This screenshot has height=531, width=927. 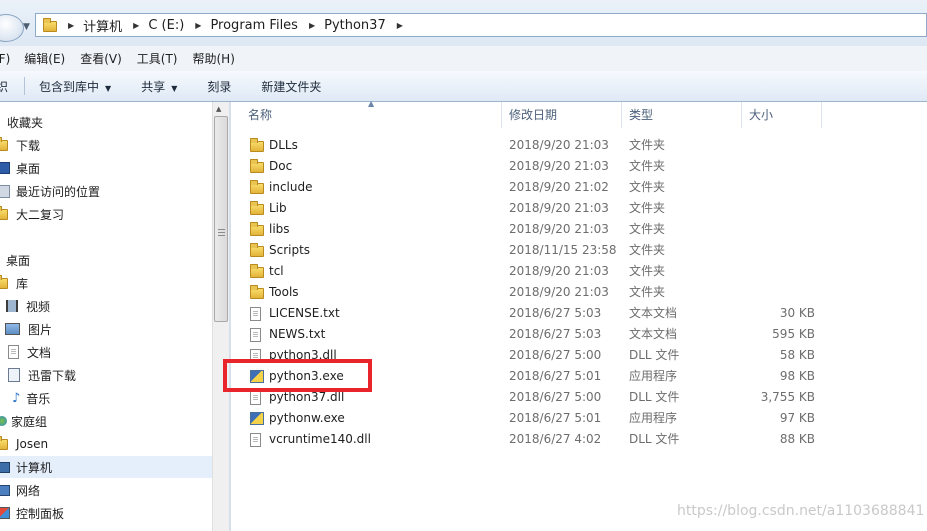 What do you see at coordinates (219, 86) in the screenshot?
I see `burn-button: 刻录` at bounding box center [219, 86].